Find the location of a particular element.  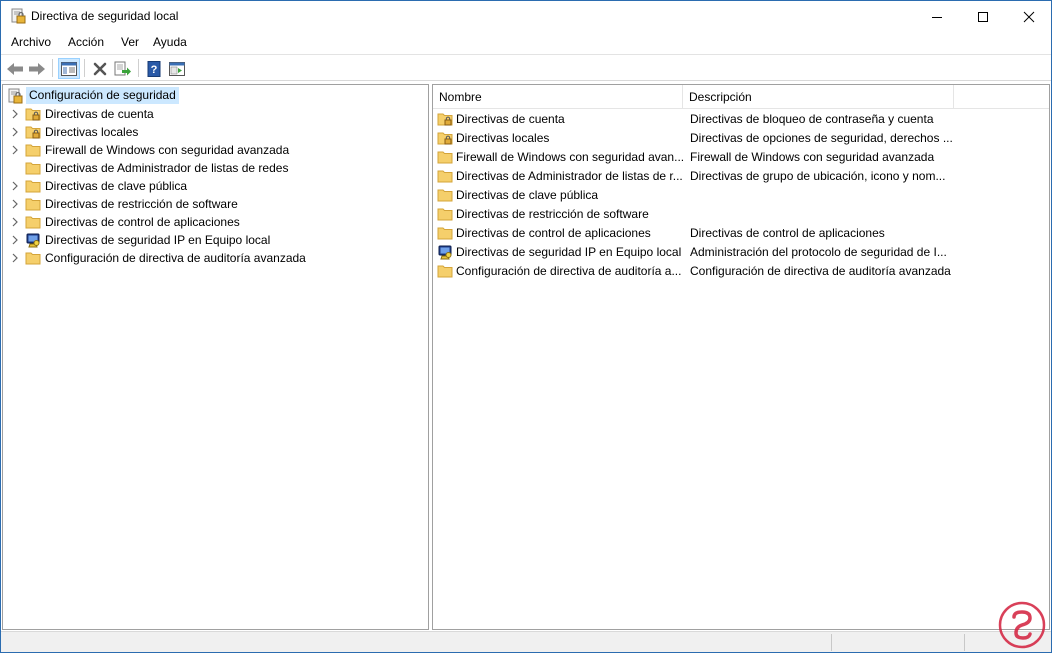

minimize-button is located at coordinates (937, 16).